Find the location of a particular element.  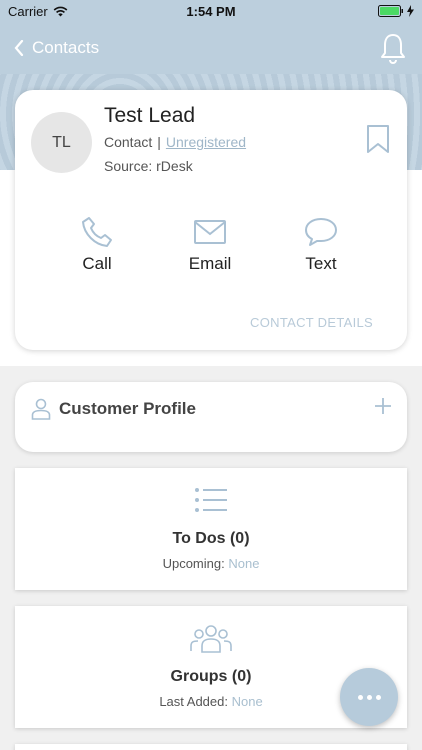

back-button: Contacts is located at coordinates (56, 48).